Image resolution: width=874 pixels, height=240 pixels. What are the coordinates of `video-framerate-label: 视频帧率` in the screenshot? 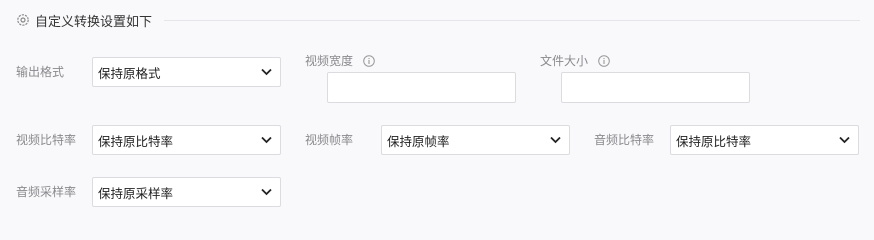 It's located at (329, 140).